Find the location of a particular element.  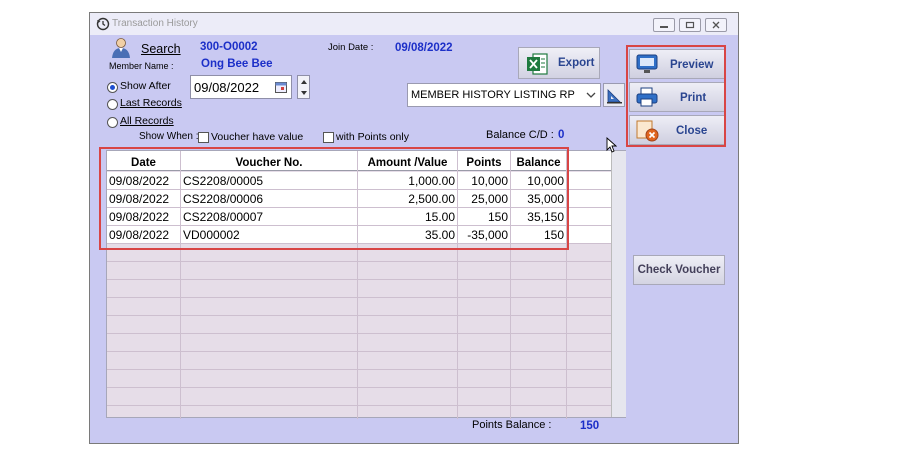

grid-vertical-scrollbar is located at coordinates (618, 284).